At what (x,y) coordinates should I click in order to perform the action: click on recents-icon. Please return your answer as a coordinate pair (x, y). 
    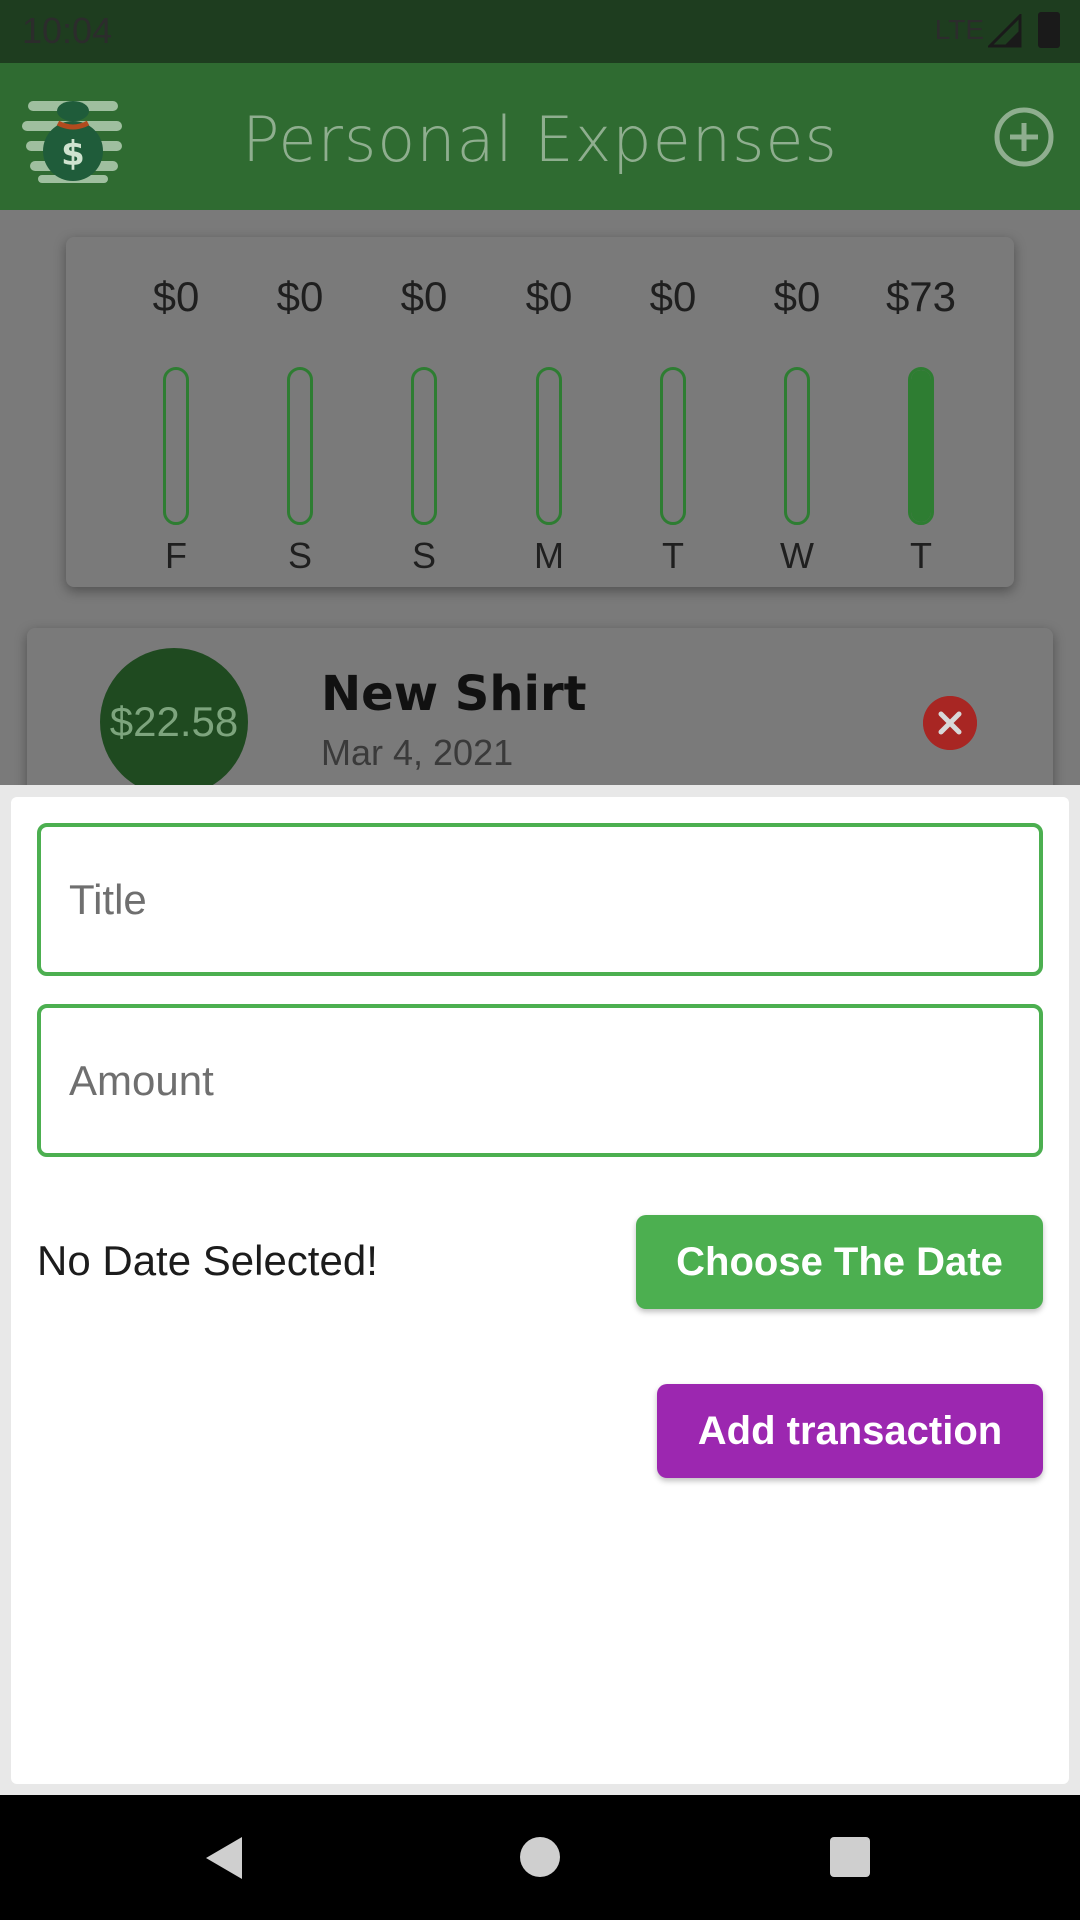
    Looking at the image, I should click on (850, 1857).